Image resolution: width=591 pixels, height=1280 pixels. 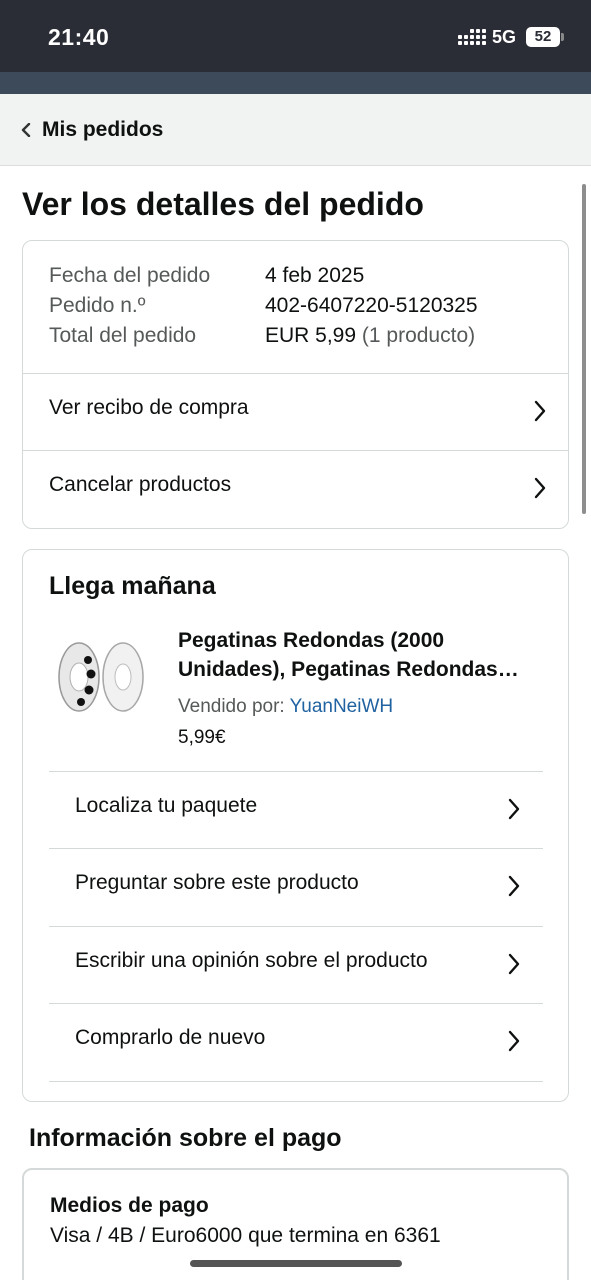 What do you see at coordinates (504, 37) in the screenshot?
I see `network-type: 5G` at bounding box center [504, 37].